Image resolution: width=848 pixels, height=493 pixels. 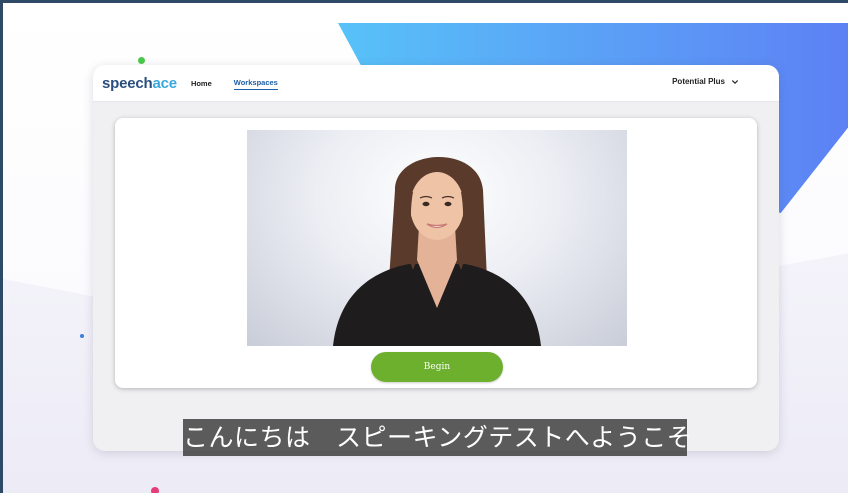 What do you see at coordinates (82, 336) in the screenshot?
I see `decorative-dot-blue` at bounding box center [82, 336].